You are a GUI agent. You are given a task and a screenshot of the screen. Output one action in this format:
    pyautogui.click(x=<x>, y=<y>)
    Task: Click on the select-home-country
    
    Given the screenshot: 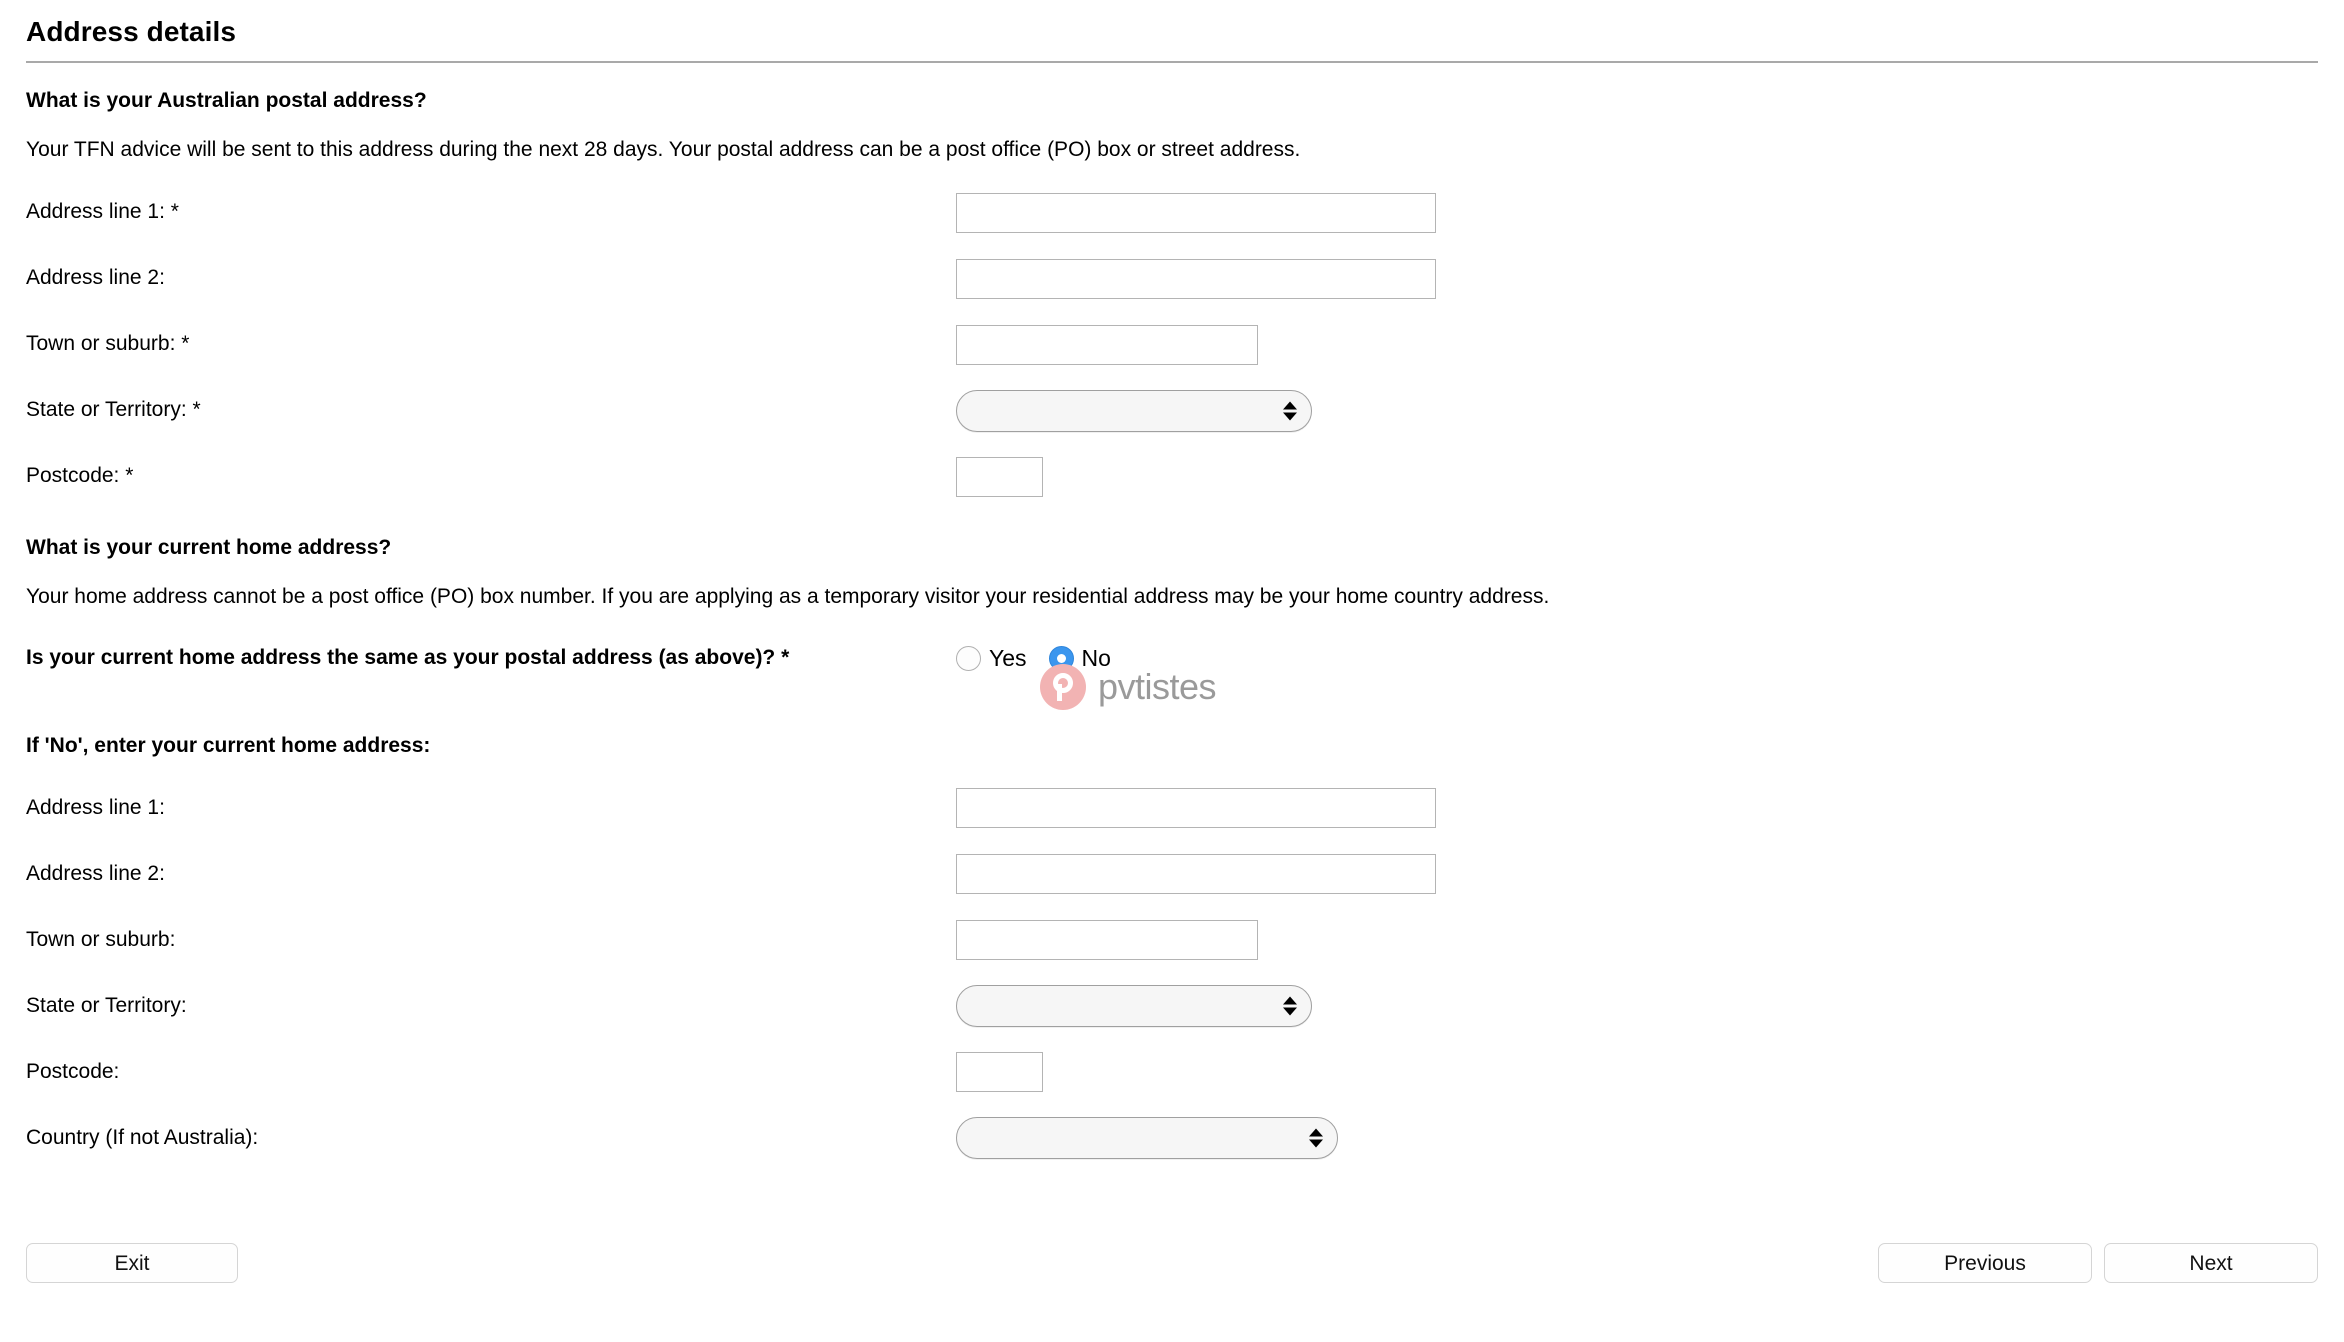 What is the action you would take?
    pyautogui.click(x=1147, y=1138)
    